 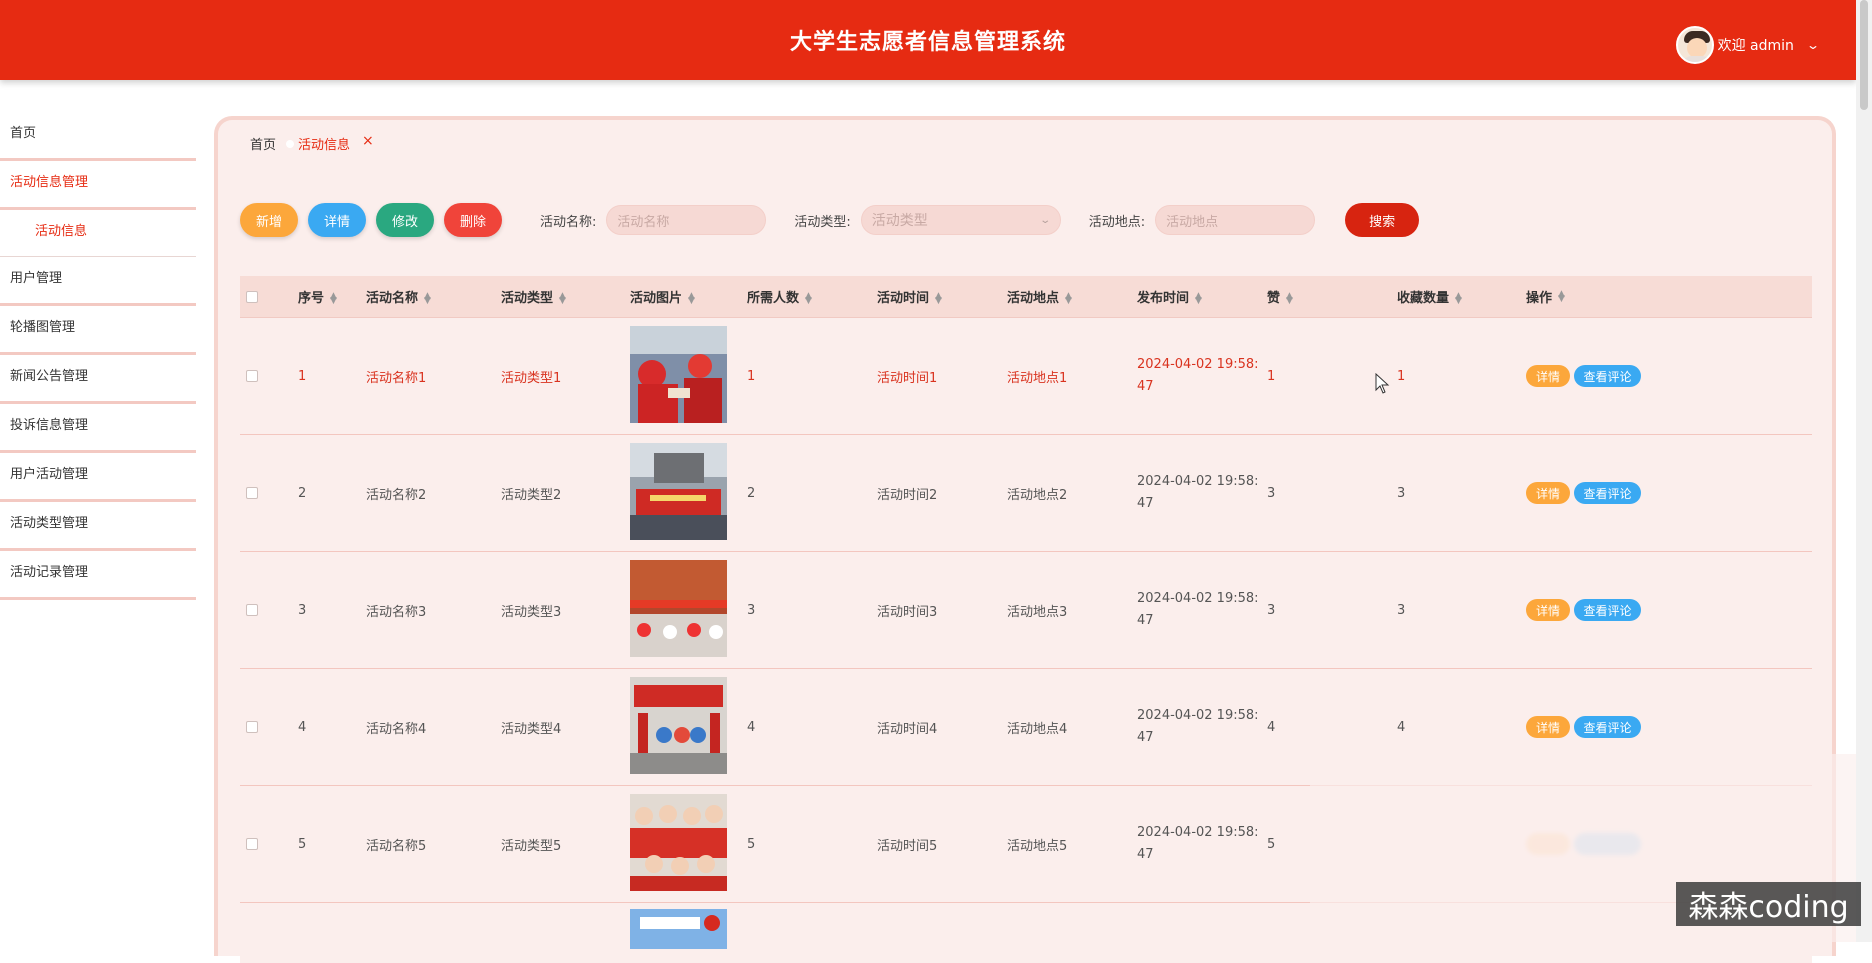 What do you see at coordinates (1813, 45) in the screenshot?
I see `chevron-down-icon: ⌄` at bounding box center [1813, 45].